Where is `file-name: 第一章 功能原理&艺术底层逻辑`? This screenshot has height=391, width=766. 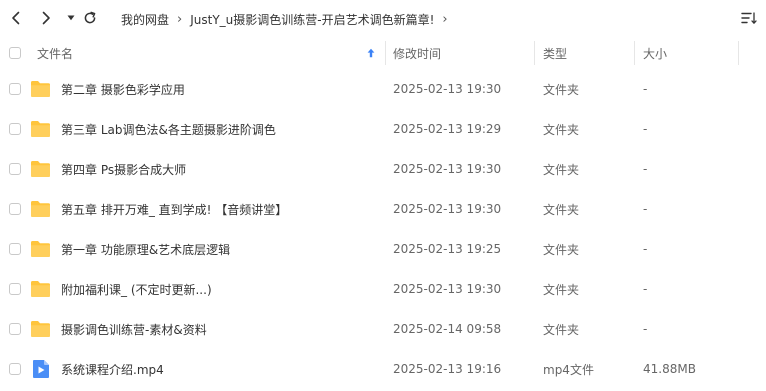 file-name: 第一章 功能原理&艺术底层逻辑 is located at coordinates (146, 249).